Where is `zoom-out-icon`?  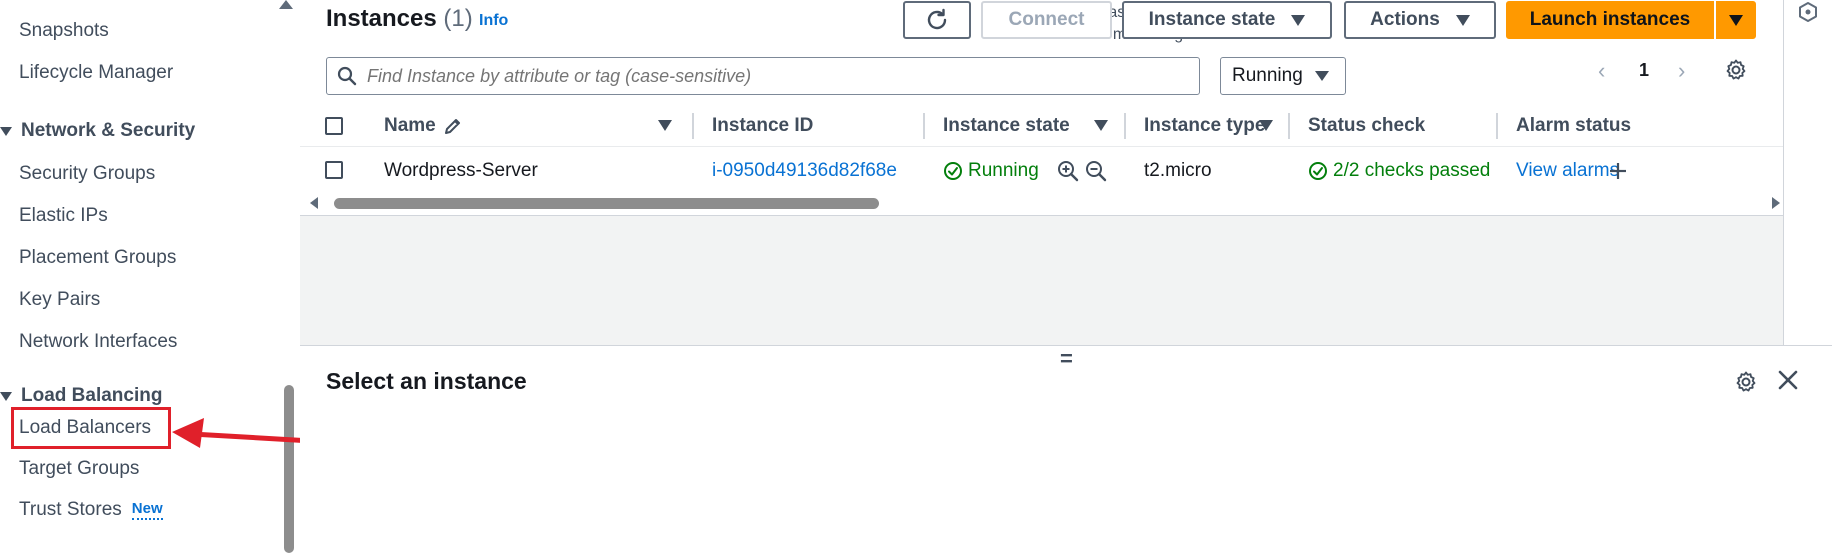
zoom-out-icon is located at coordinates (1096, 171).